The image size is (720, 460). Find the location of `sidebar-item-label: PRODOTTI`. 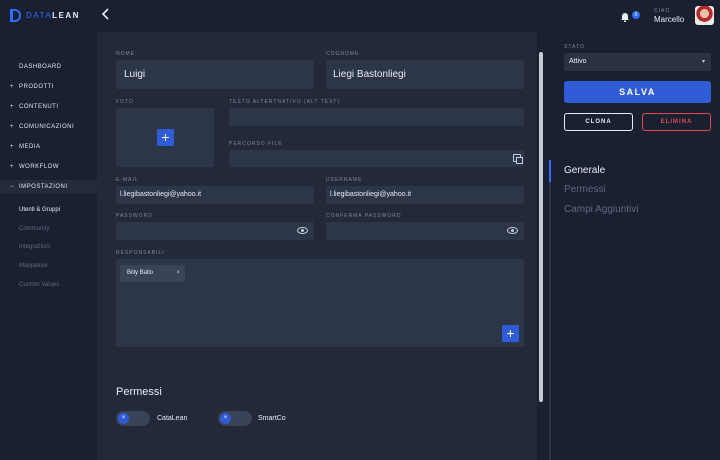

sidebar-item-label: PRODOTTI is located at coordinates (36, 87).